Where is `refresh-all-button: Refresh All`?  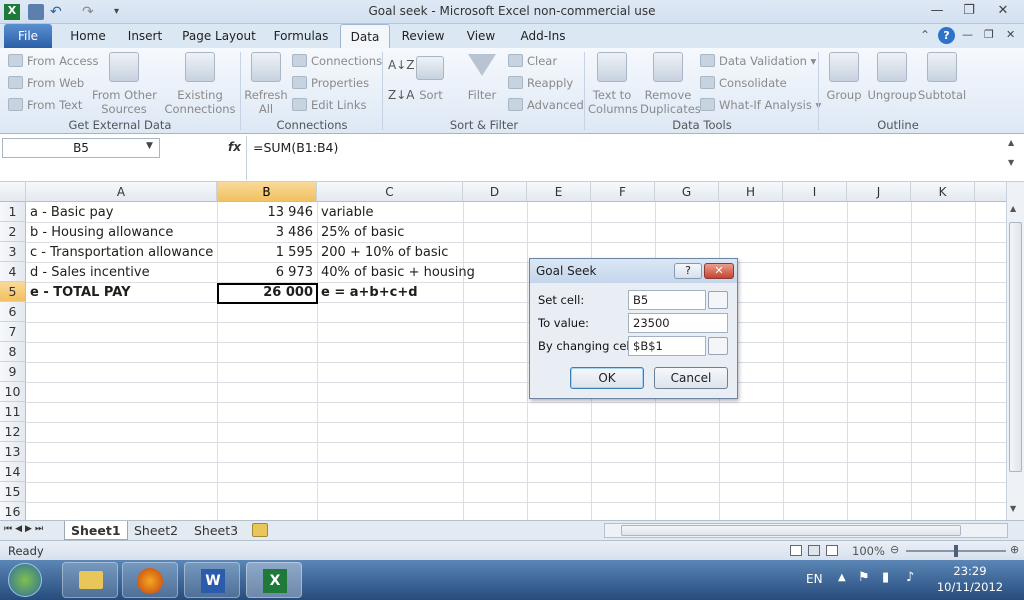 refresh-all-button: Refresh All is located at coordinates (266, 84).